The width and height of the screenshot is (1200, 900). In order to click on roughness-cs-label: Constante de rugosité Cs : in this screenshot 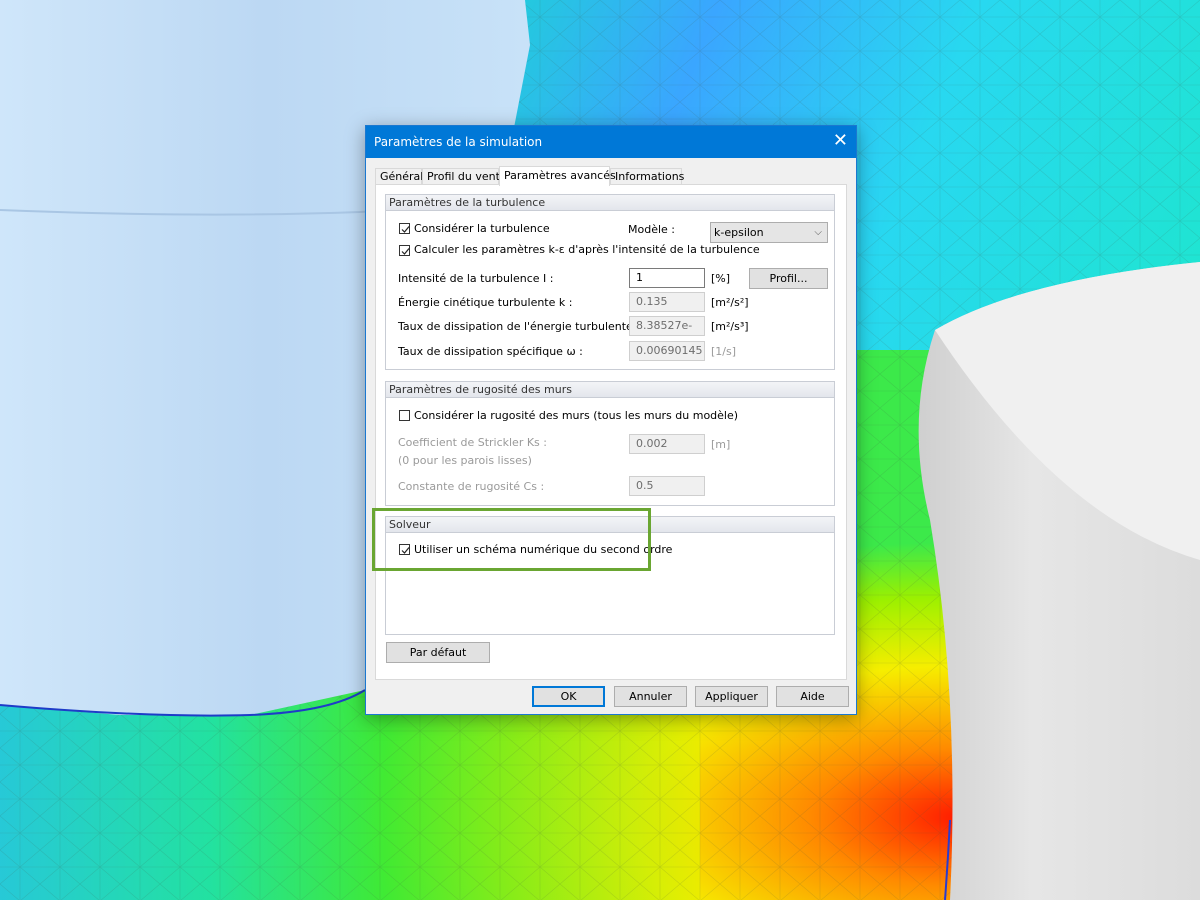, I will do `click(471, 486)`.